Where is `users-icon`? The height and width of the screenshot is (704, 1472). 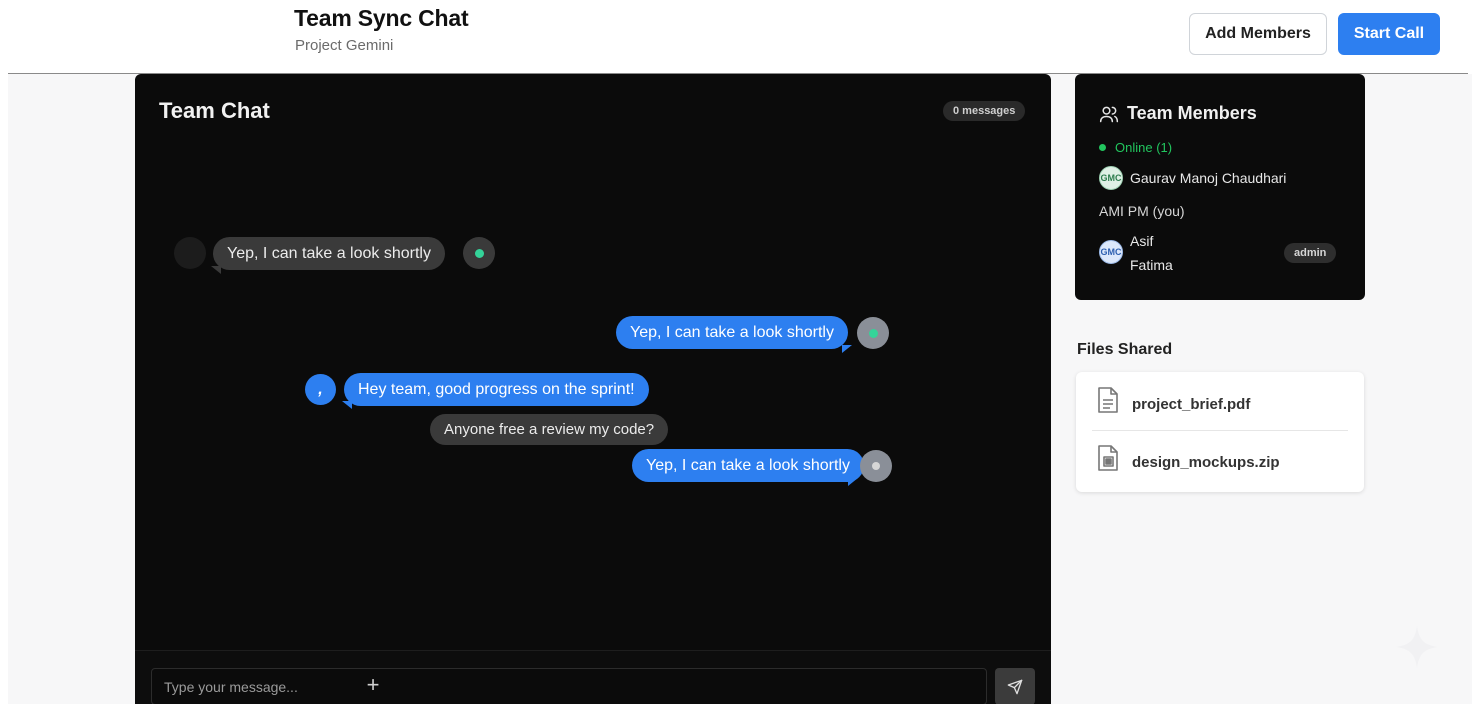
users-icon is located at coordinates (1109, 114).